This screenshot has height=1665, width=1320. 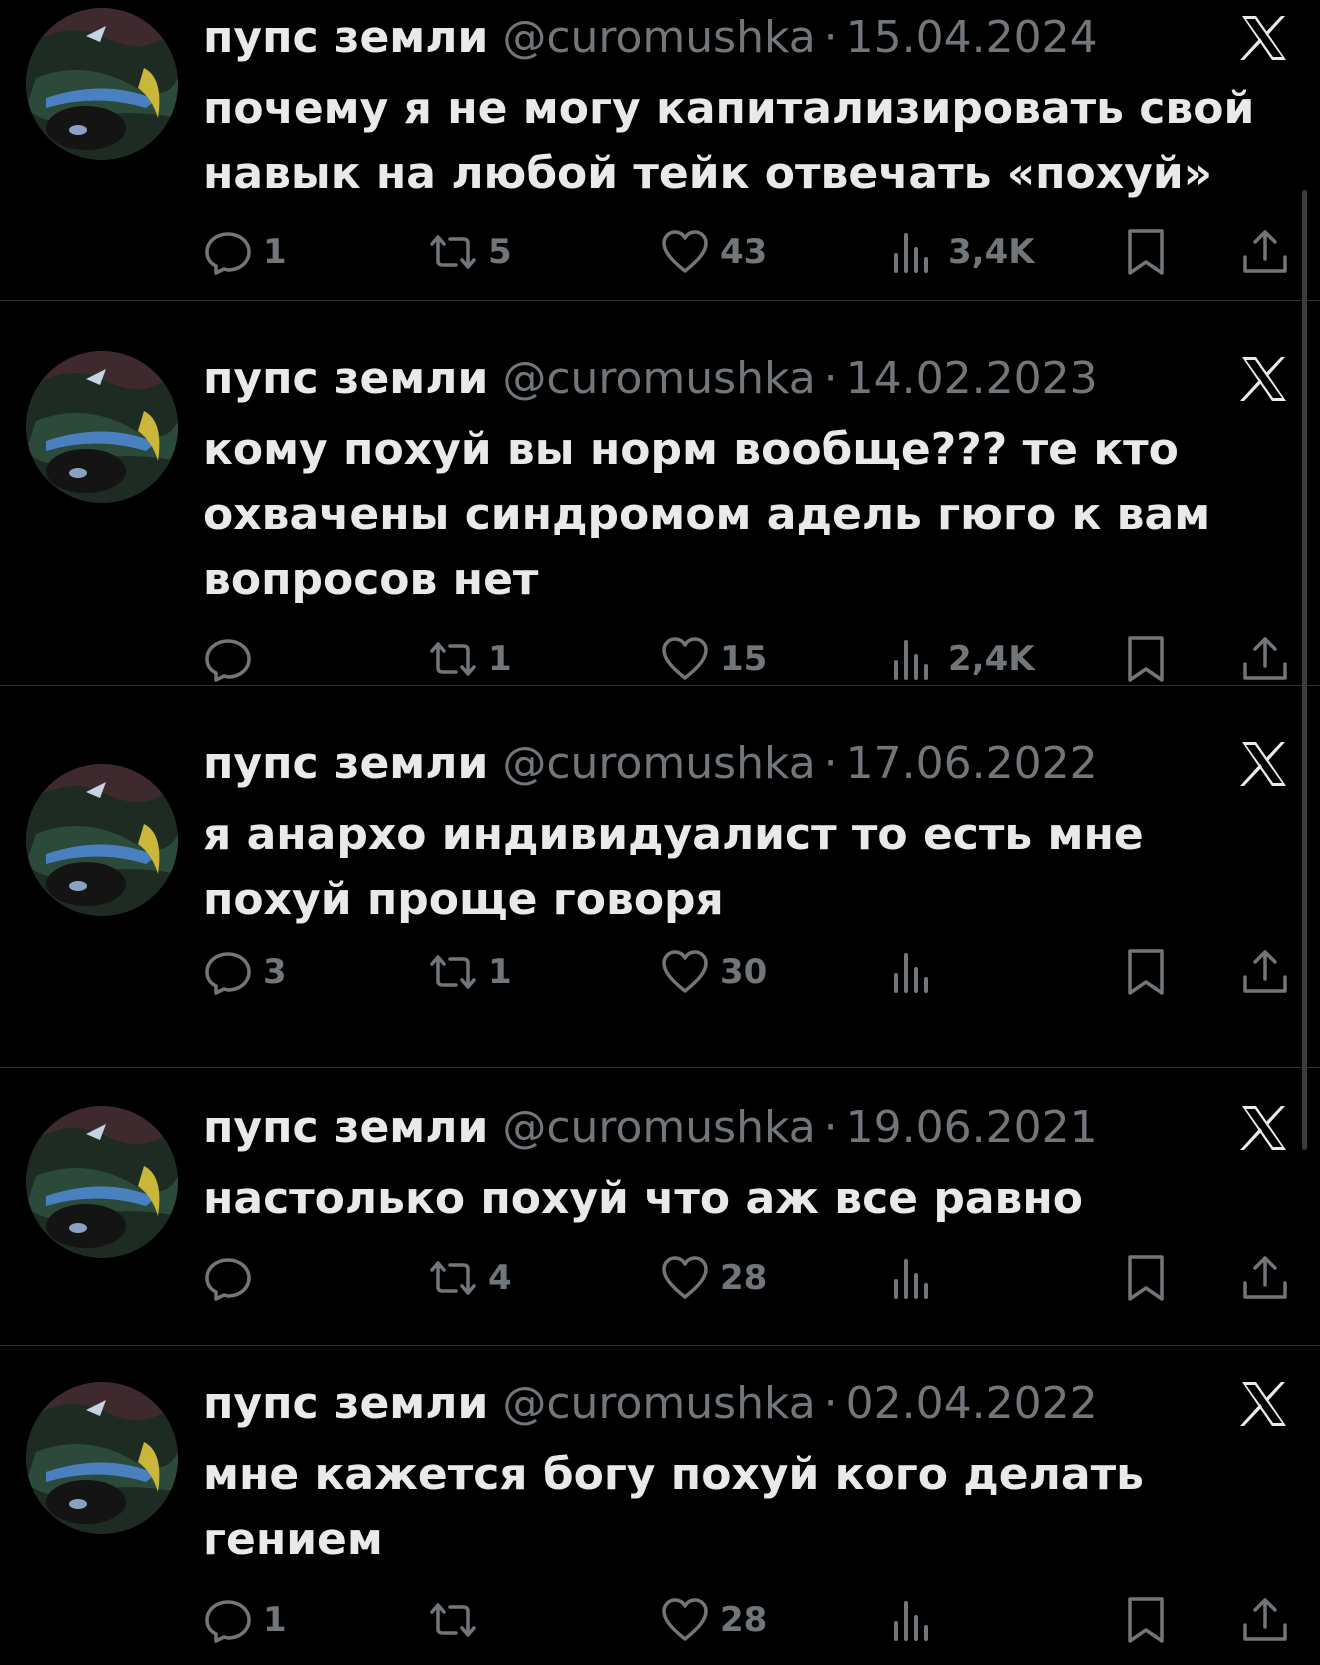 What do you see at coordinates (1304, 670) in the screenshot?
I see `scrollbar` at bounding box center [1304, 670].